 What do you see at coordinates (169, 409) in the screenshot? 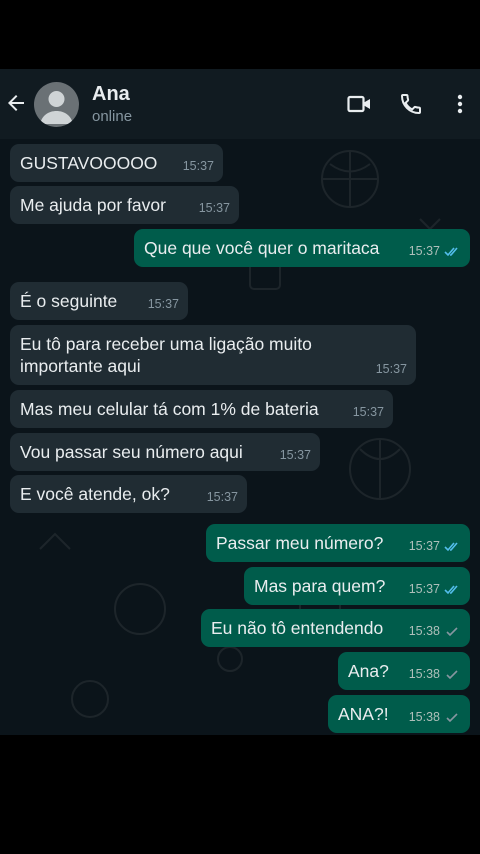
I see `message-text: Mas meu celular tá com 1% de bateria` at bounding box center [169, 409].